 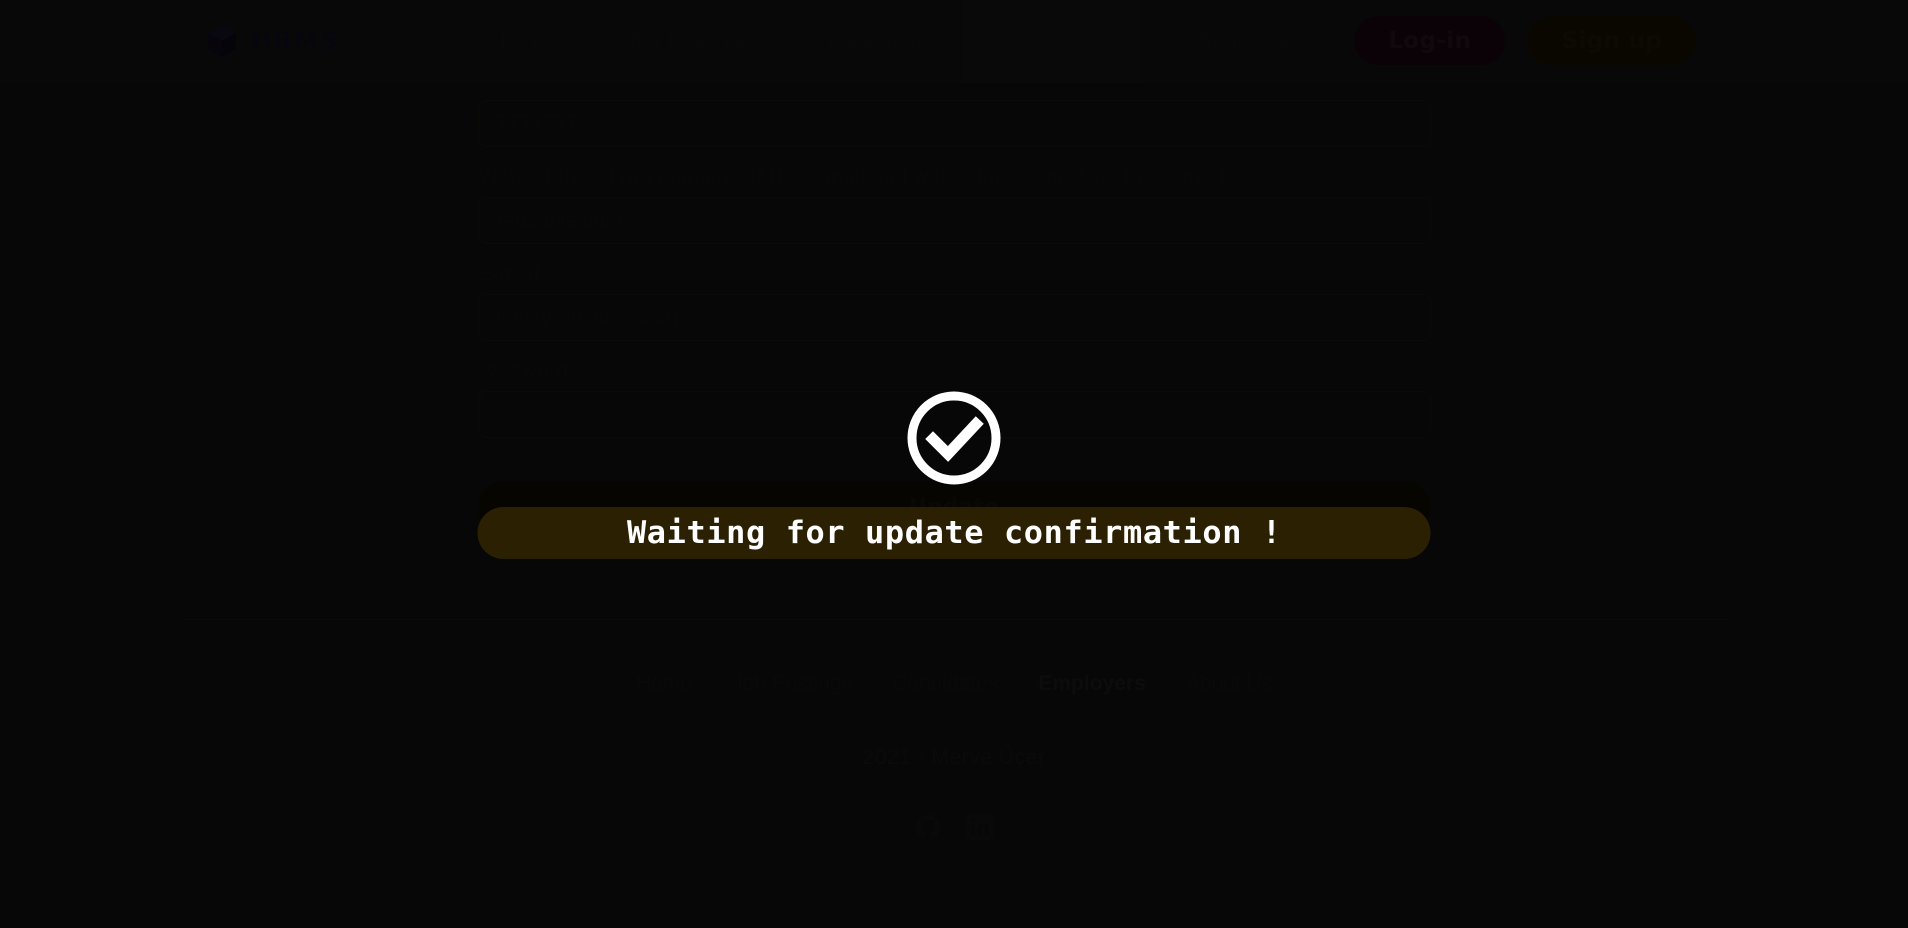 I want to click on nav-label-about-us: About Us, so click(x=1243, y=40).